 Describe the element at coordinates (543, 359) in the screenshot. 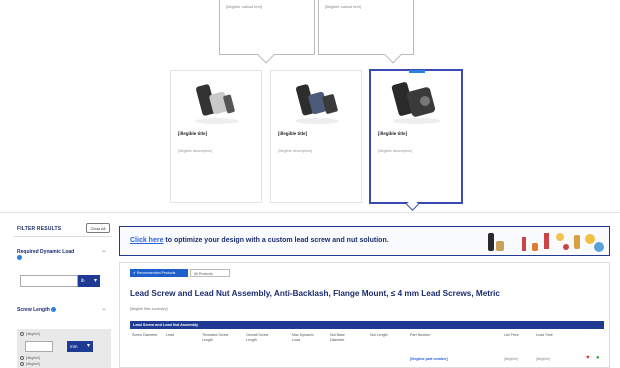

I see `row-lead-time: [illegible]` at that location.